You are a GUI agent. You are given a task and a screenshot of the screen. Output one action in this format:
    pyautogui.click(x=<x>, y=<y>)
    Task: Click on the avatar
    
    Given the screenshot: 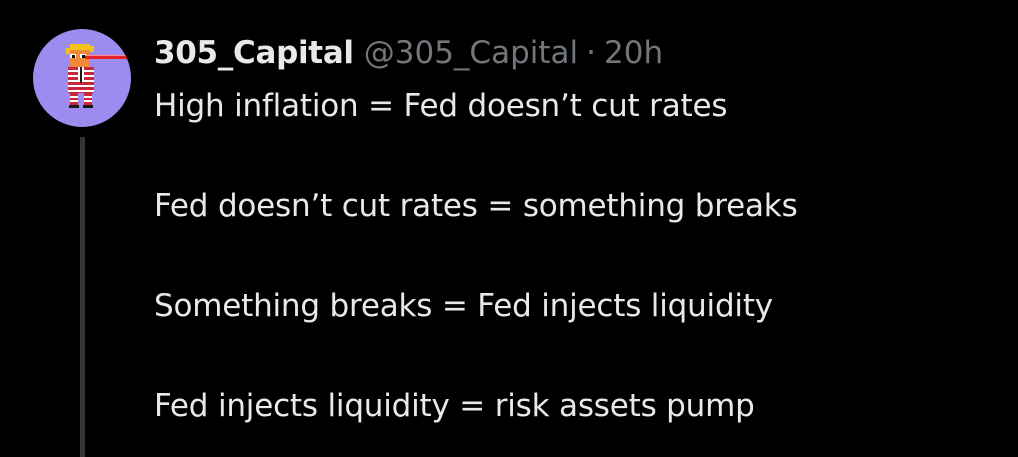 What is the action you would take?
    pyautogui.click(x=82, y=78)
    